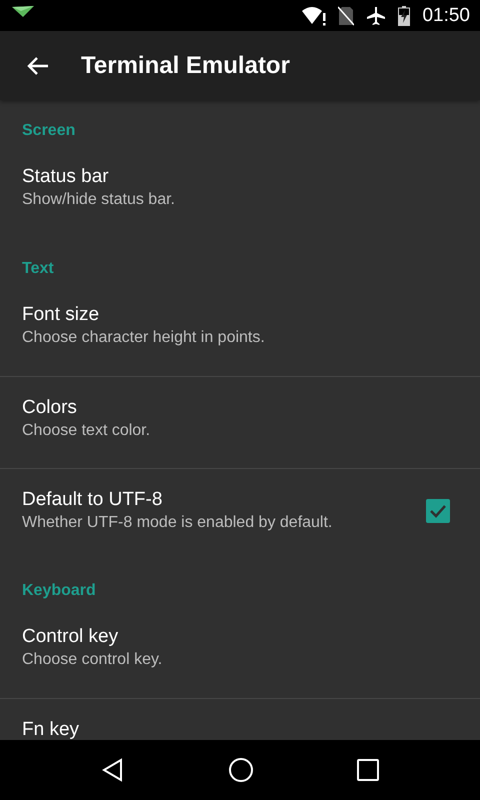 The image size is (480, 800). Describe the element at coordinates (240, 422) in the screenshot. I see `setting-item: Colors Choose text color.` at that location.